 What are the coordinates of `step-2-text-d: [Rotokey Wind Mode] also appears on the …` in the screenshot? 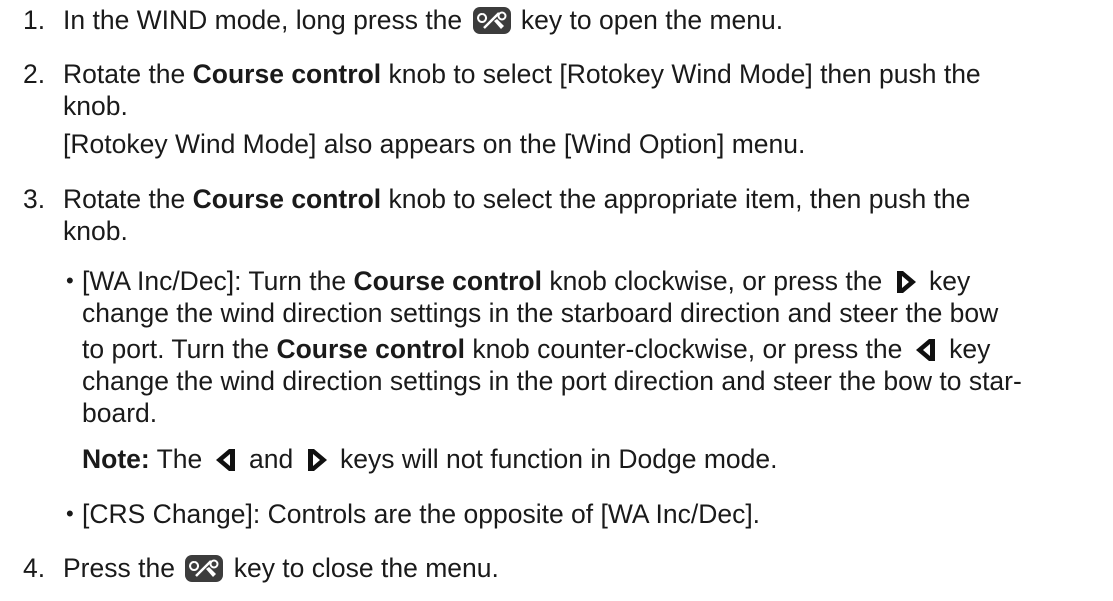 It's located at (434, 144).